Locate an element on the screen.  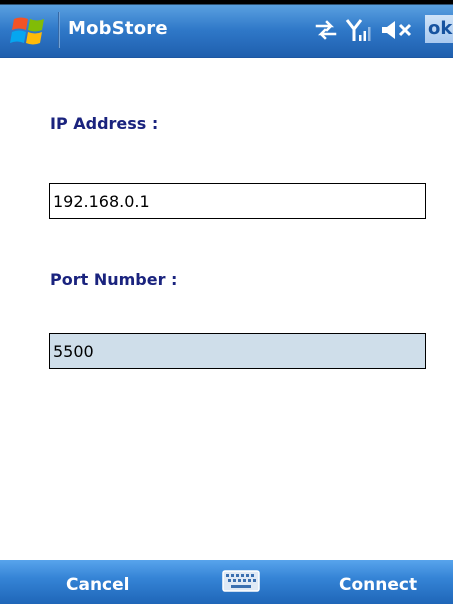
signal-strength-icon is located at coordinates (358, 30).